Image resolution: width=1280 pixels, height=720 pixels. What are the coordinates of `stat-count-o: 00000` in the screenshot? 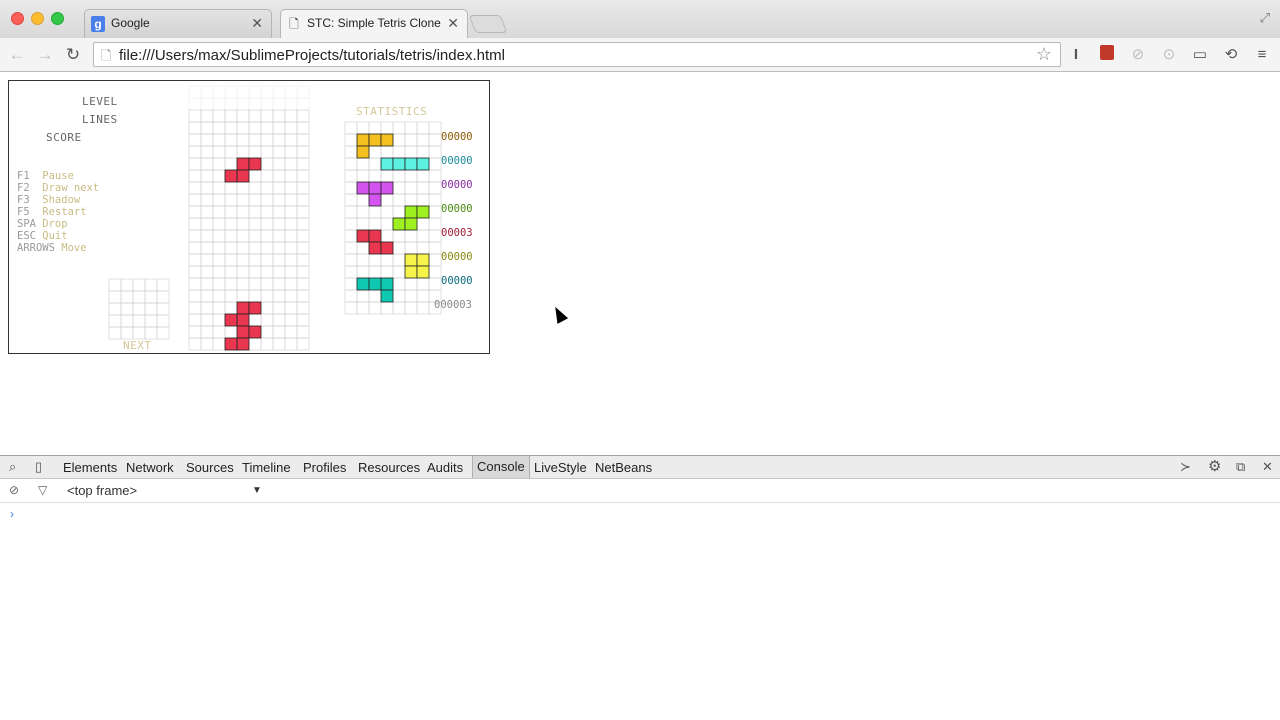 It's located at (457, 257).